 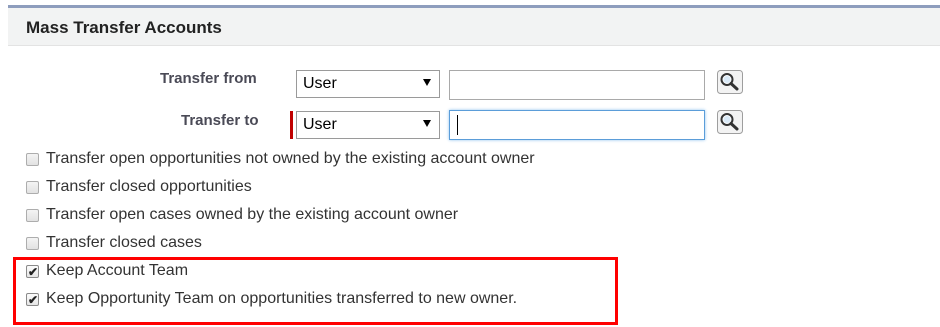 What do you see at coordinates (577, 125) in the screenshot?
I see `transfer-to-input` at bounding box center [577, 125].